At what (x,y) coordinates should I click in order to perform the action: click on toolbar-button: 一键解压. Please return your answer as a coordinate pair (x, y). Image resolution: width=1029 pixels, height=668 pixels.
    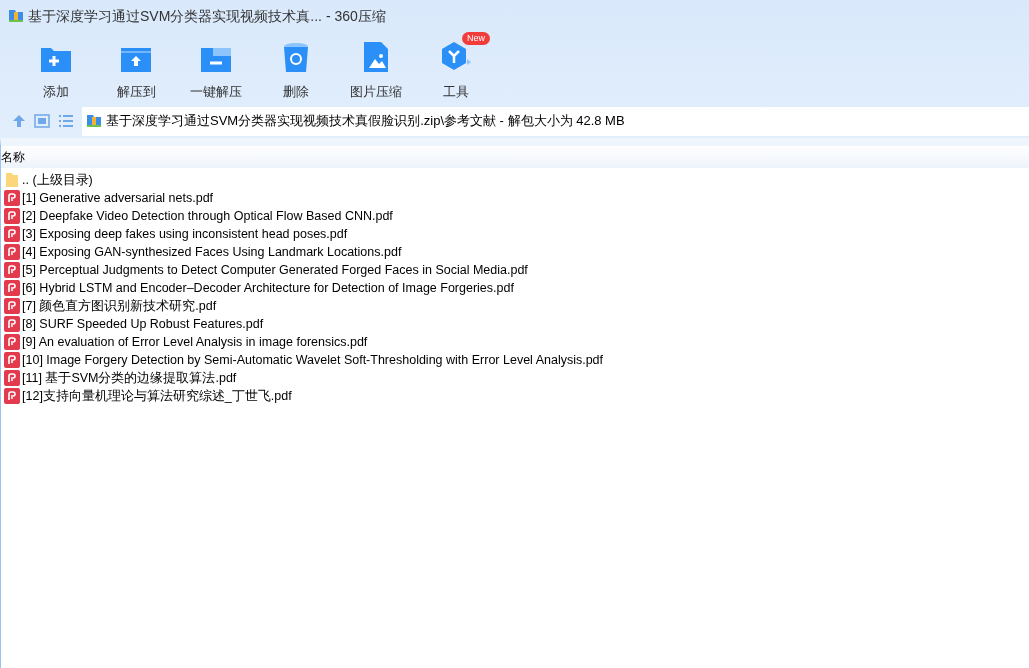
    Looking at the image, I should click on (216, 70).